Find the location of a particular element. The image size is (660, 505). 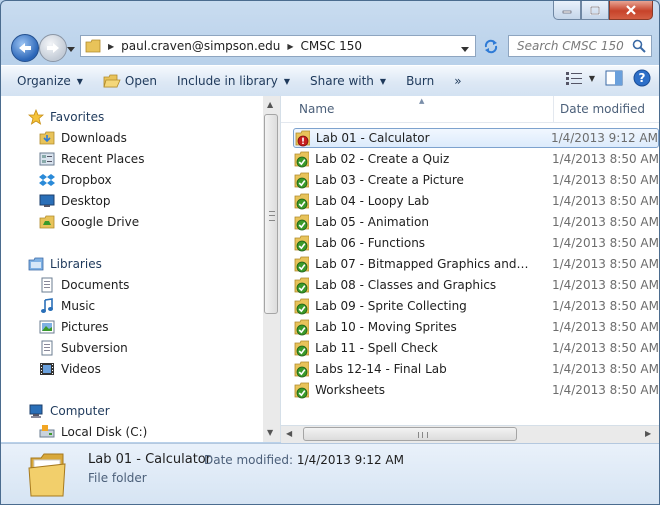

nav-item-label: Recent Places is located at coordinates (103, 158).